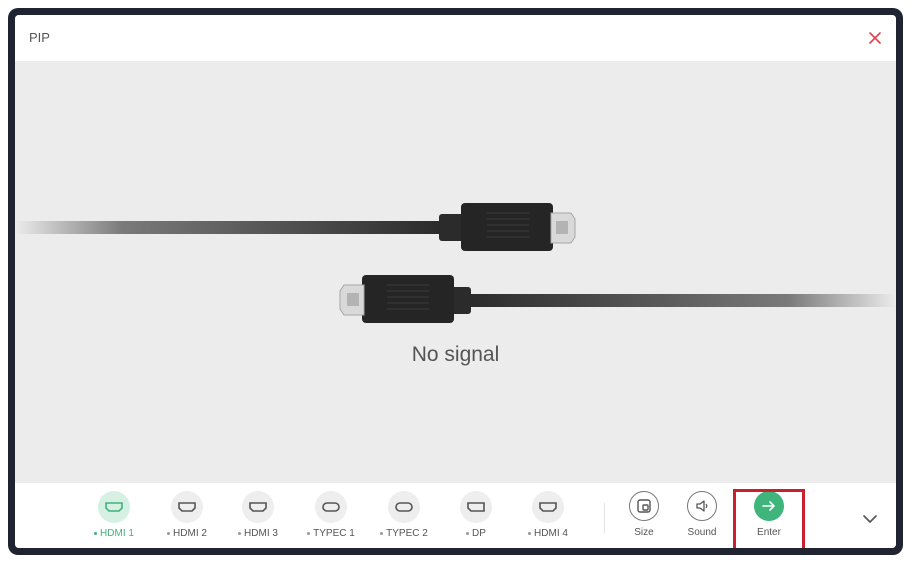 The width and height of the screenshot is (915, 562). I want to click on sound-label: Sound, so click(702, 532).